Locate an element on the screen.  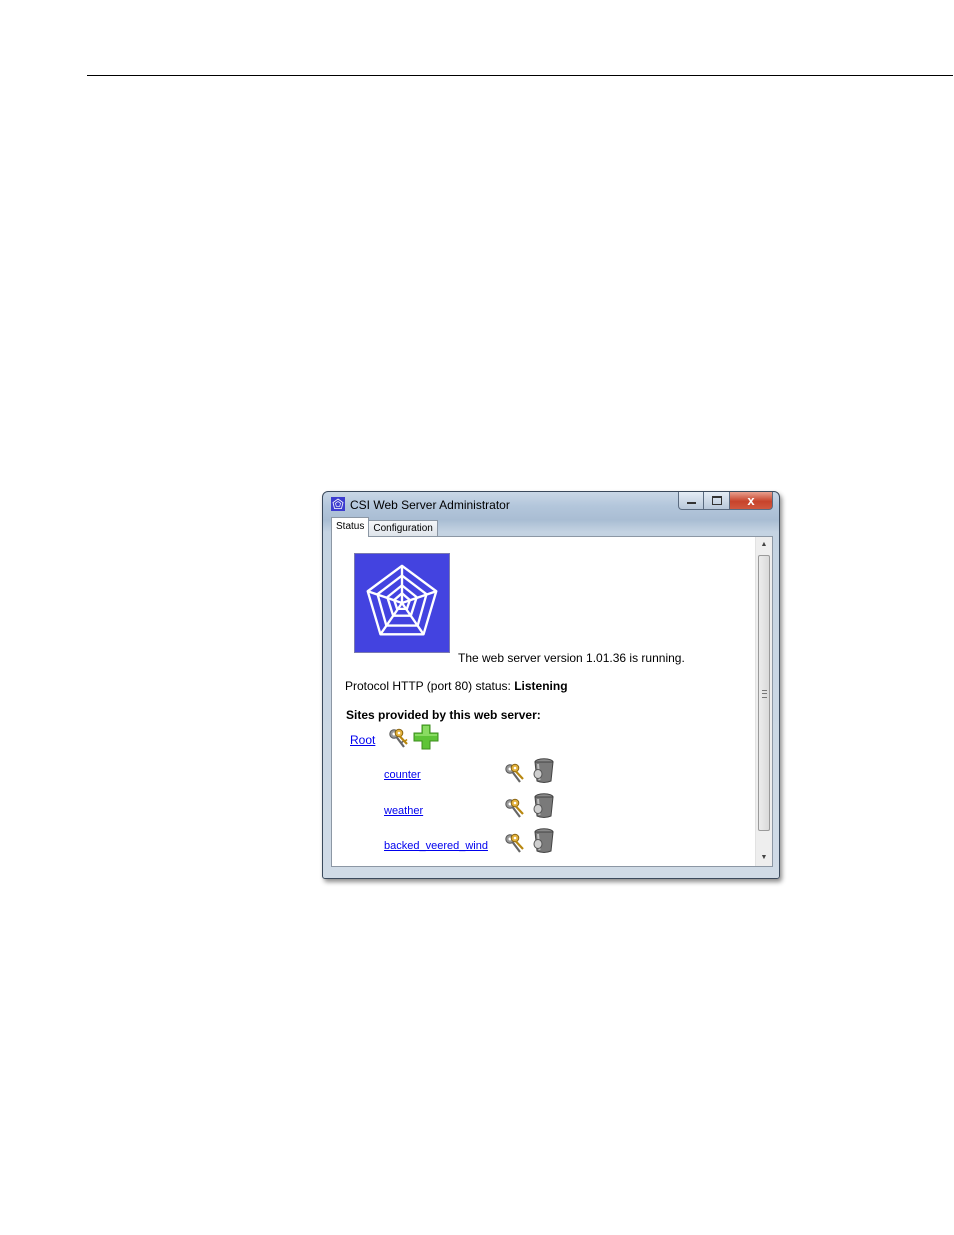
page-header-rule is located at coordinates (520, 75).